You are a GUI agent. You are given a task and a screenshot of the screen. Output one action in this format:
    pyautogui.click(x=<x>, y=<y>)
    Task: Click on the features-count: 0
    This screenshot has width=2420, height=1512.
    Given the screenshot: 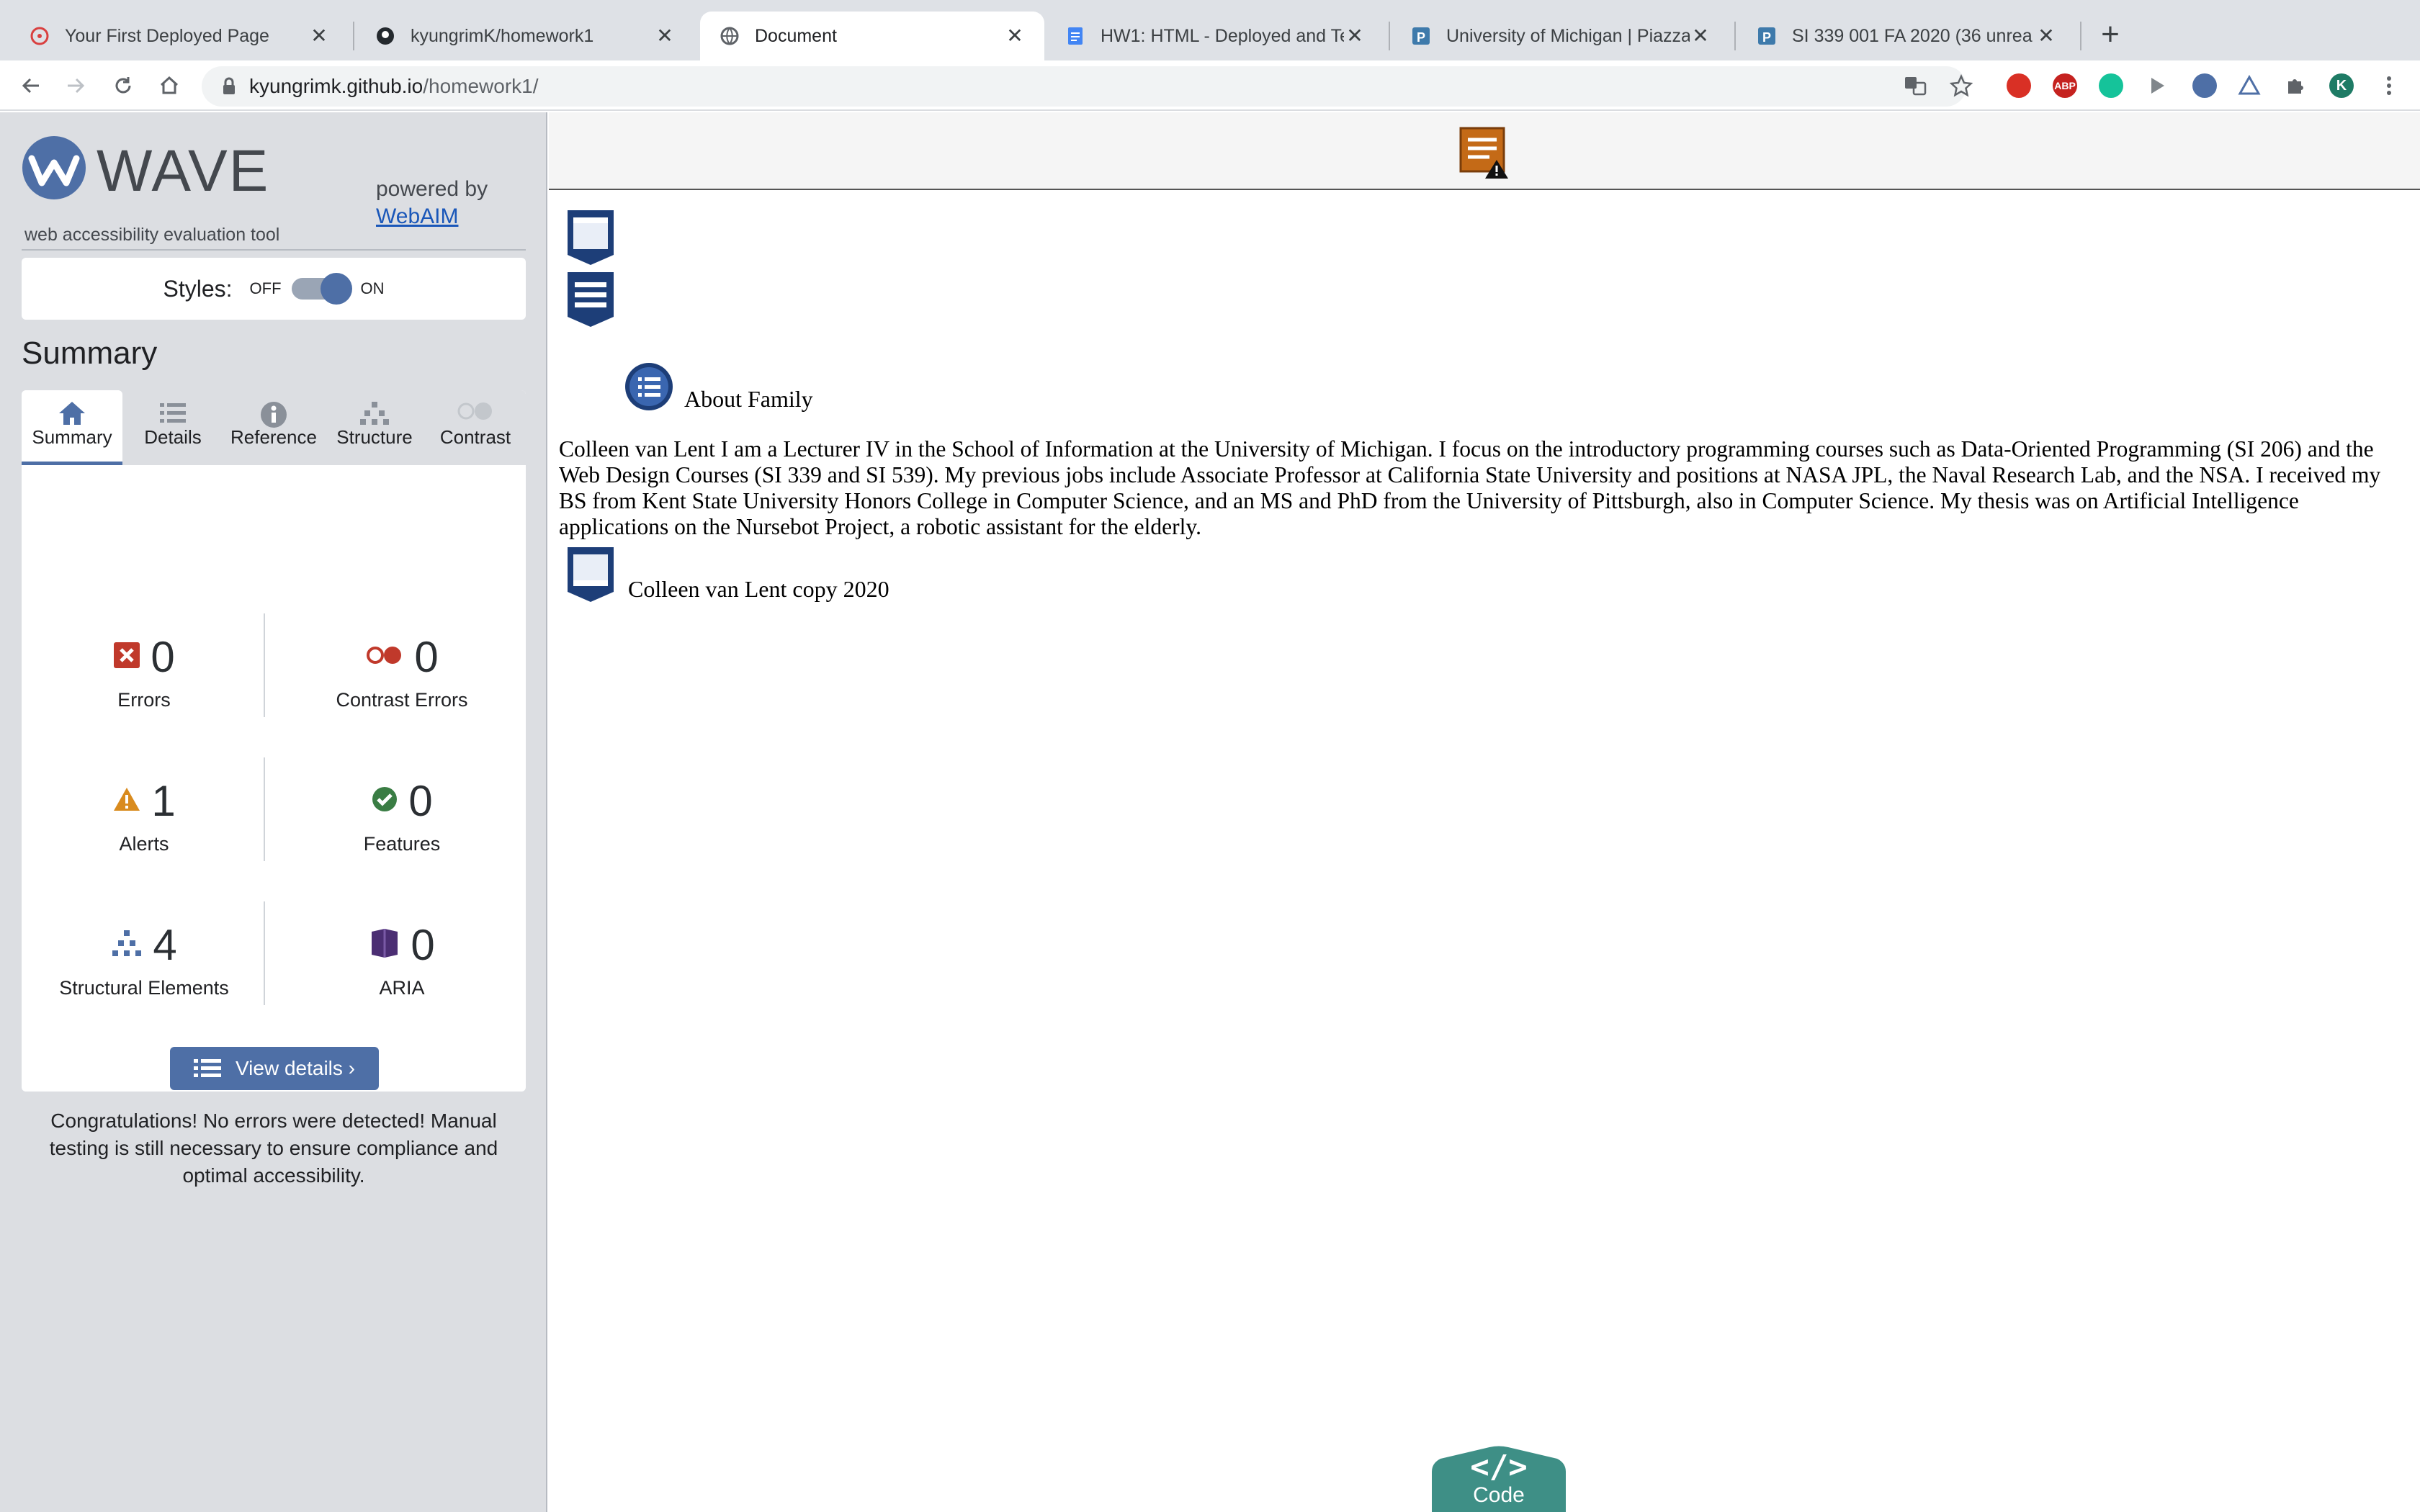 What is the action you would take?
    pyautogui.click(x=420, y=801)
    